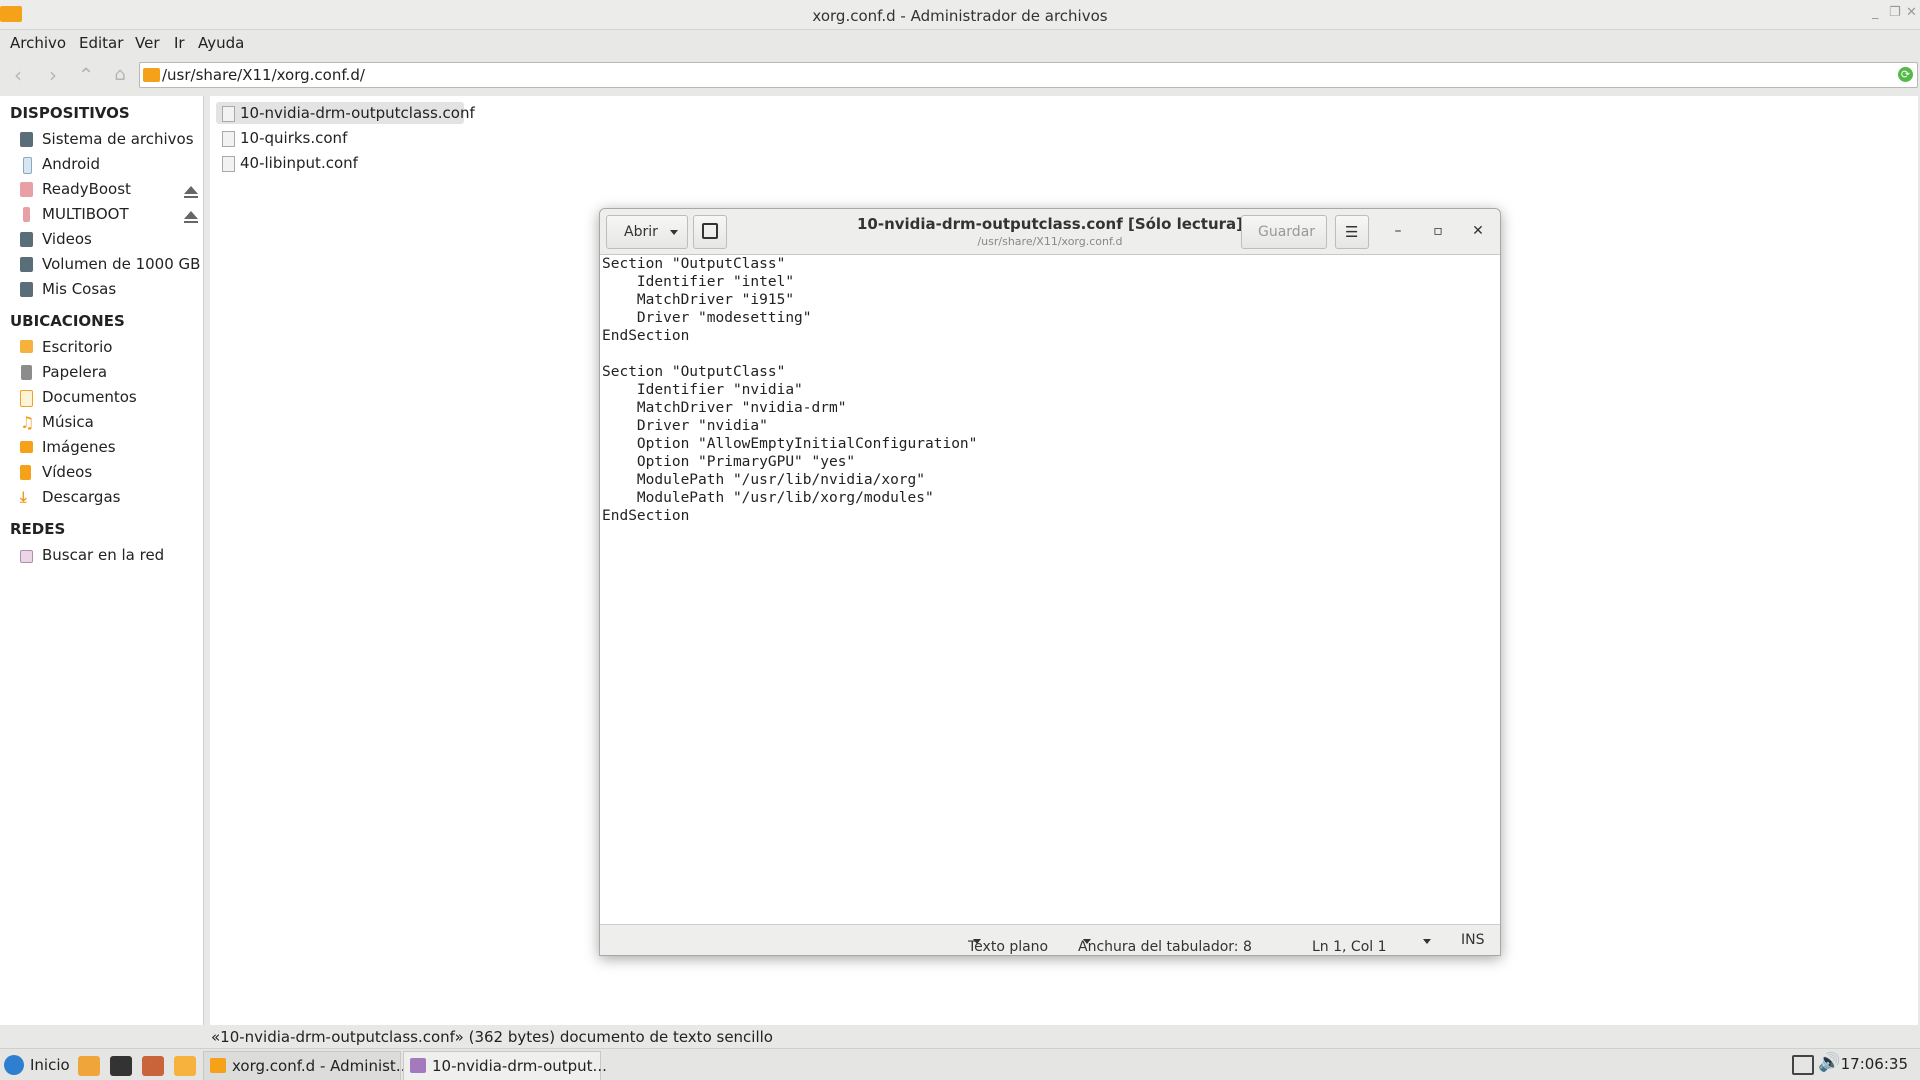 This screenshot has height=1080, width=1920. What do you see at coordinates (26, 398) in the screenshot?
I see `documents-icon` at bounding box center [26, 398].